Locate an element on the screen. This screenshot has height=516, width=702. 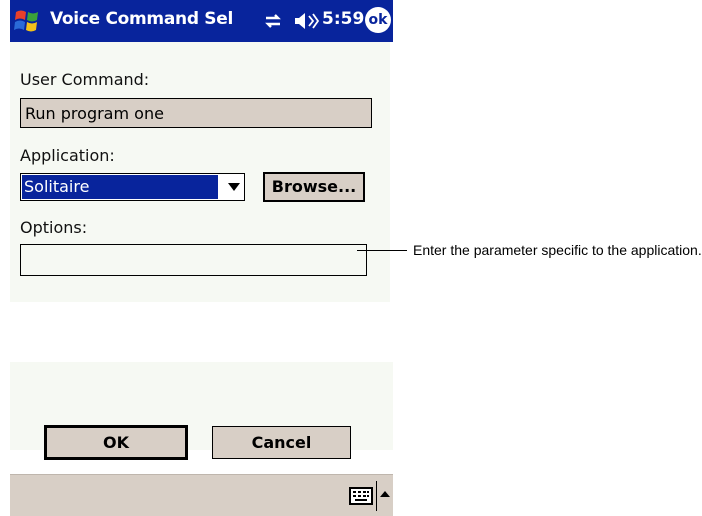
chevron-down-icon is located at coordinates (234, 187).